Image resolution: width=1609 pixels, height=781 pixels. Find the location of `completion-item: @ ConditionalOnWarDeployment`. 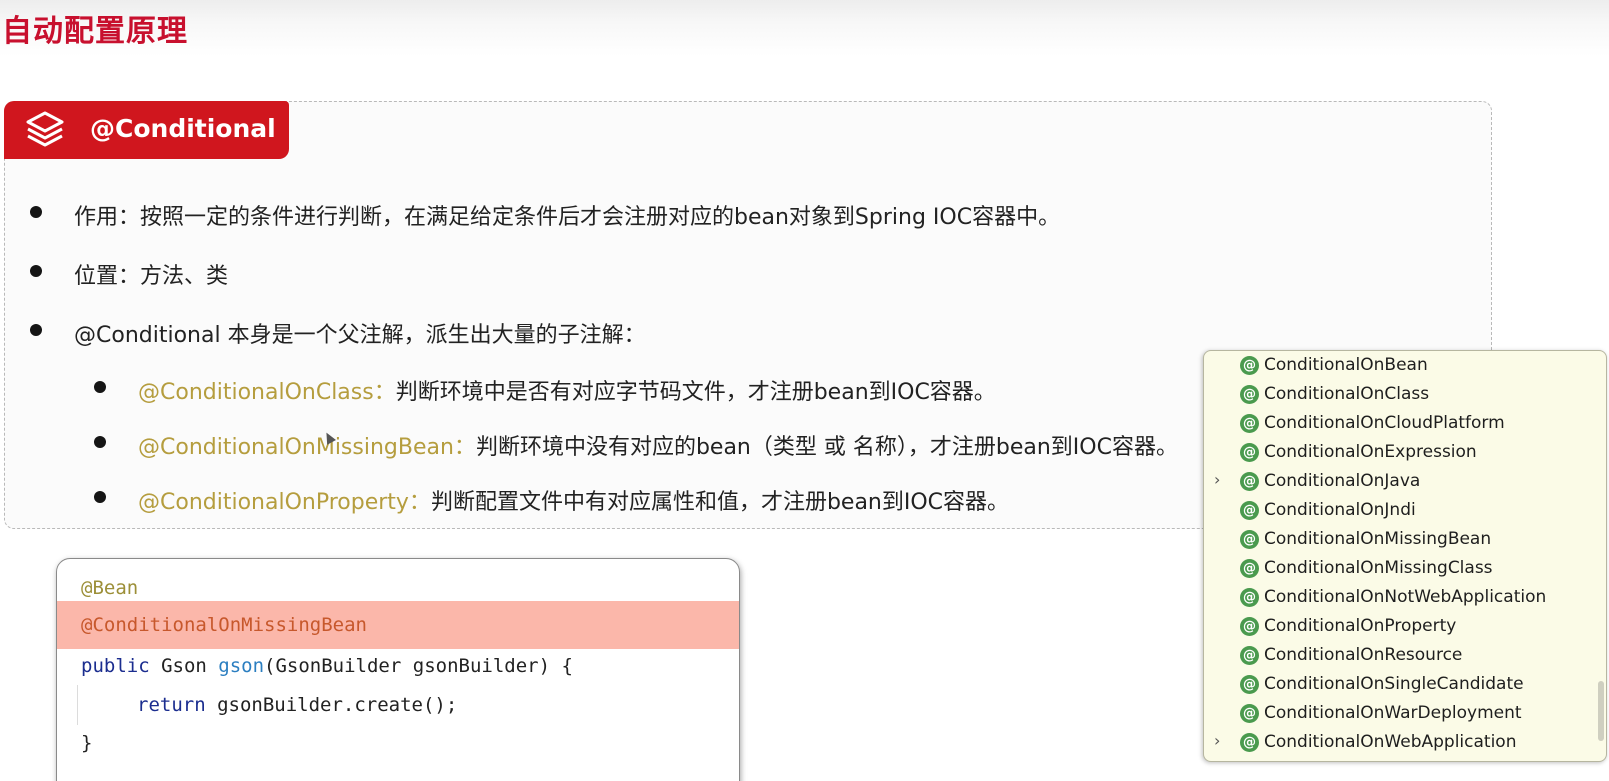

completion-item: @ ConditionalOnWarDeployment is located at coordinates (1405, 714).